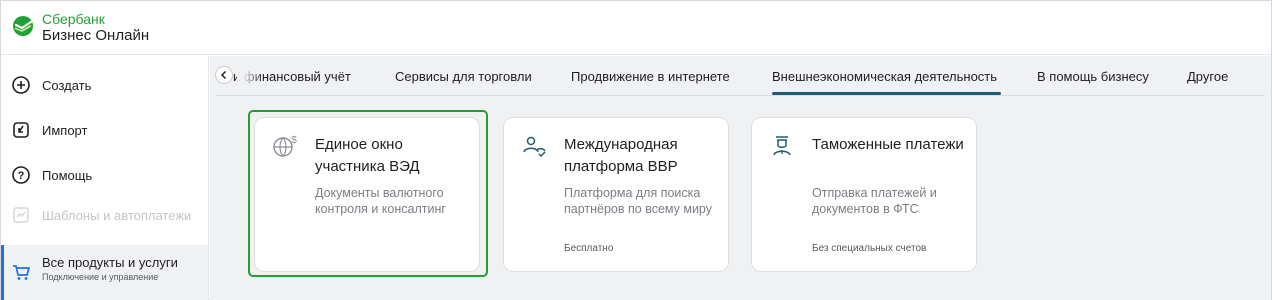  What do you see at coordinates (100, 277) in the screenshot?
I see `sidebar-item-sublabel: Подключение и управление` at bounding box center [100, 277].